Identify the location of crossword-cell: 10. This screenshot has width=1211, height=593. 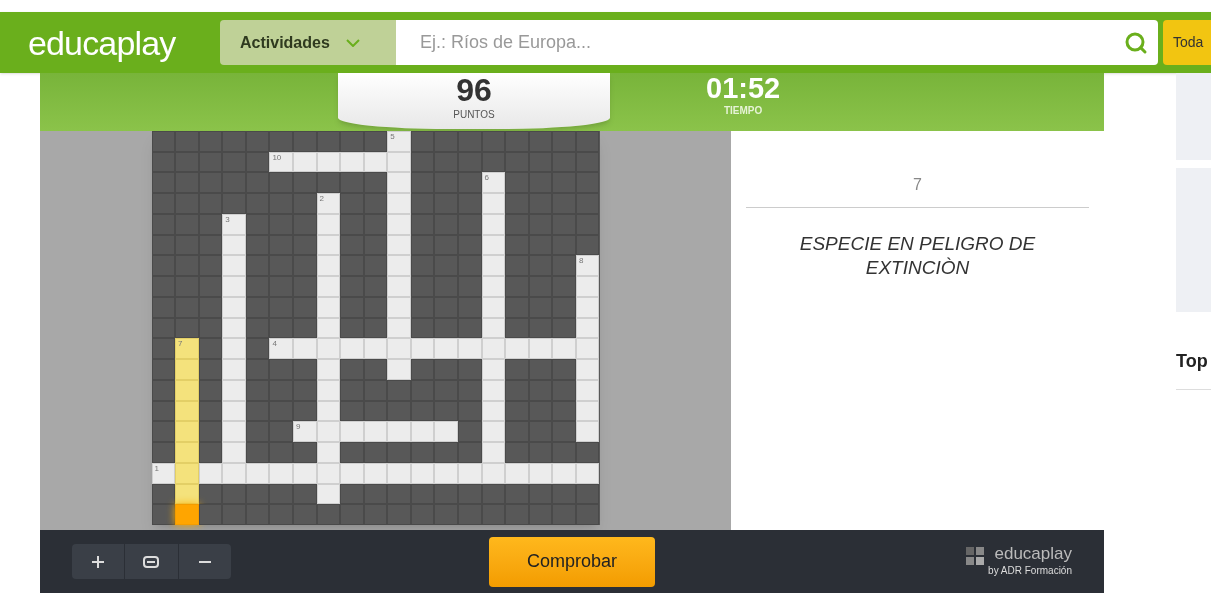
(281, 162).